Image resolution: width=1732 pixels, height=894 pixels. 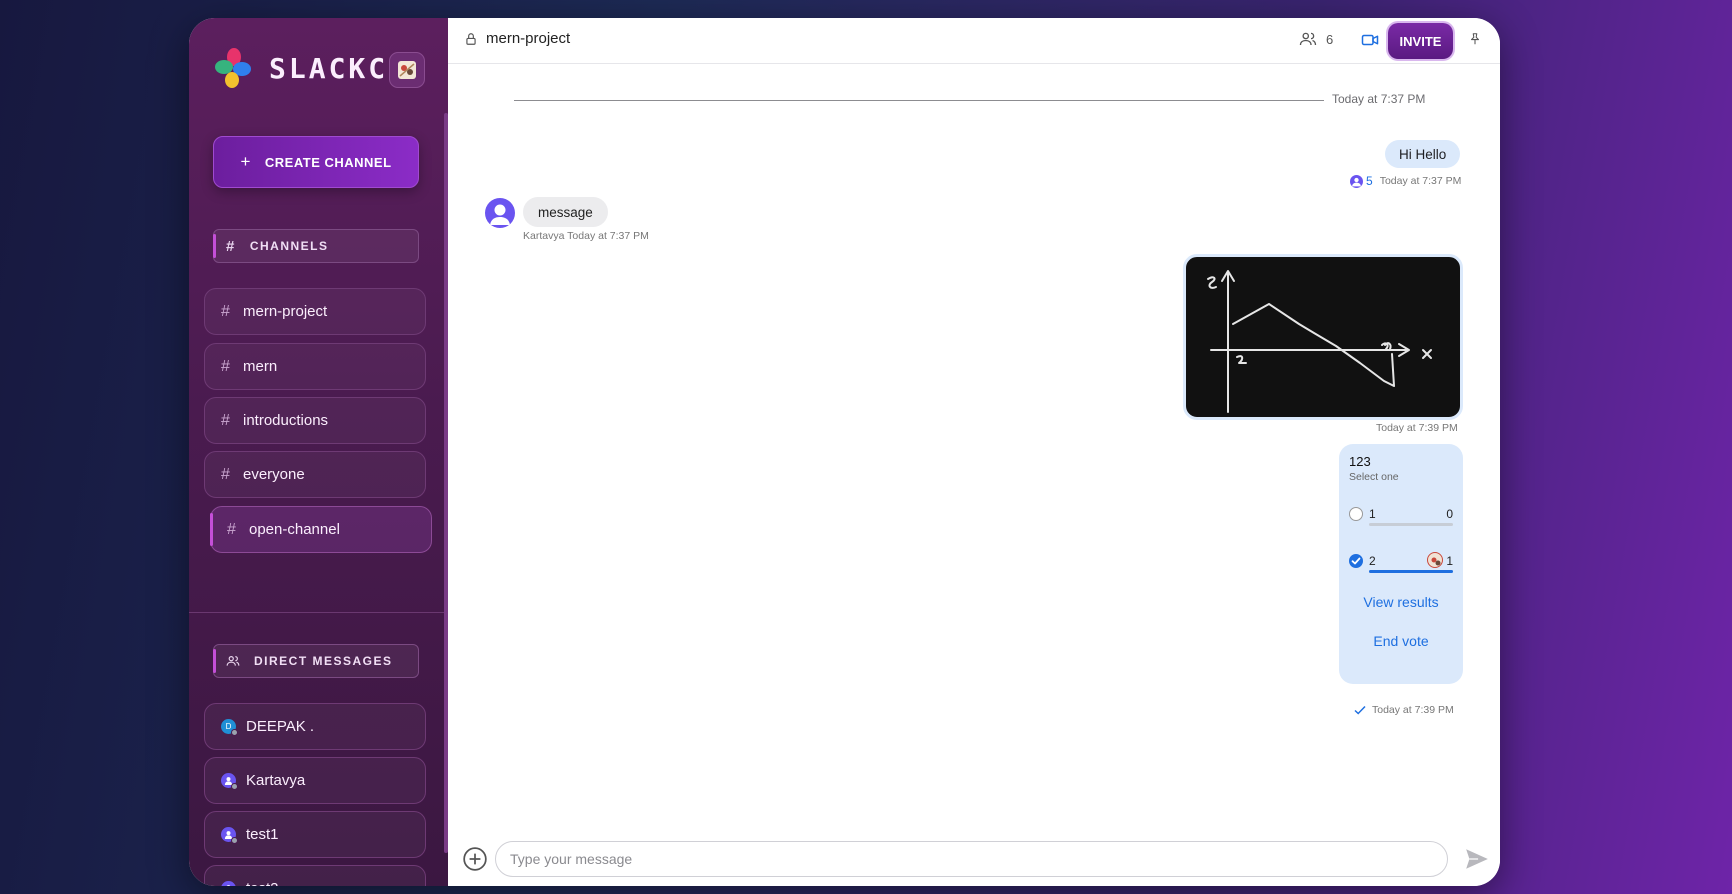 What do you see at coordinates (328, 162) in the screenshot?
I see `create-channel-label: CREATE CHANNEL` at bounding box center [328, 162].